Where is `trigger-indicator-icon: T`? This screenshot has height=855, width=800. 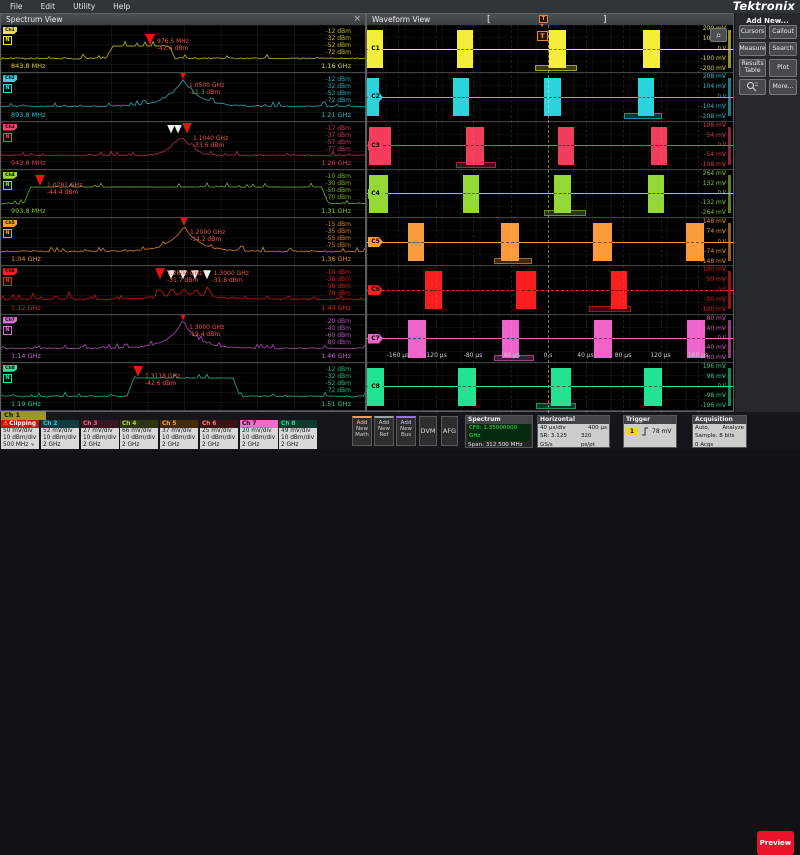 trigger-indicator-icon: T is located at coordinates (542, 36).